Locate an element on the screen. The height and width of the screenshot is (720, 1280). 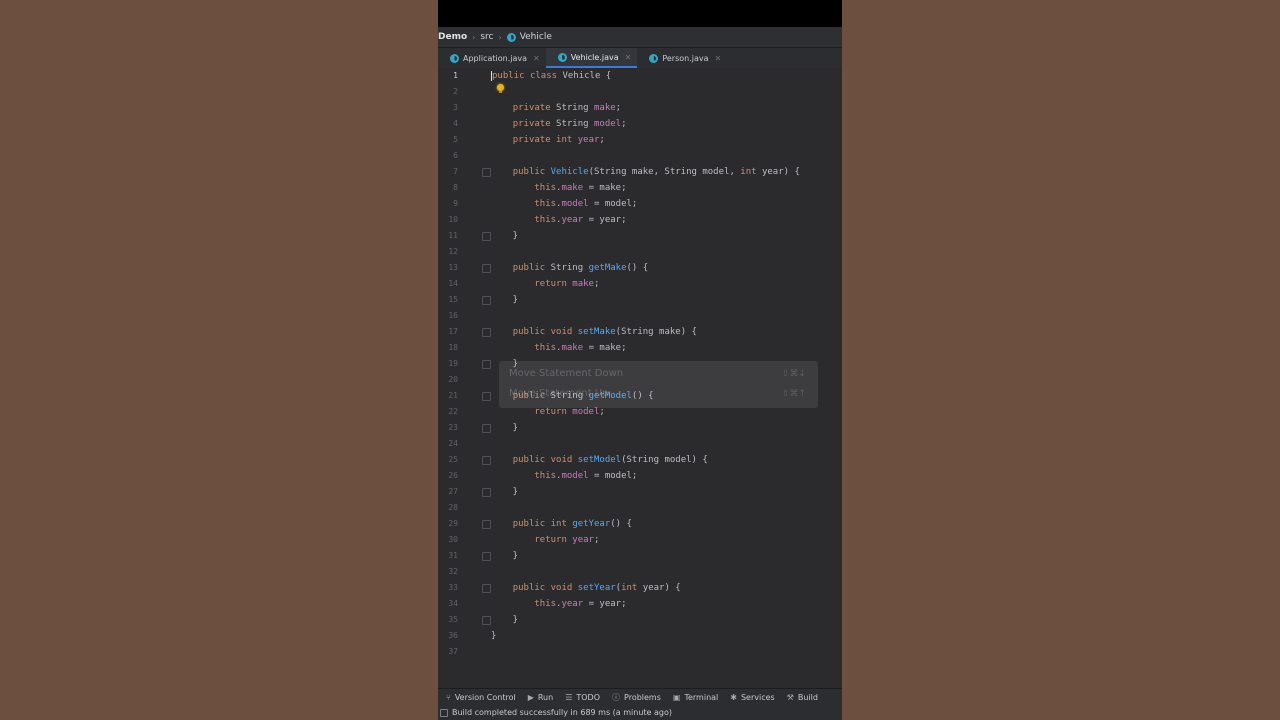
todo-icon: ☰ is located at coordinates (569, 697).